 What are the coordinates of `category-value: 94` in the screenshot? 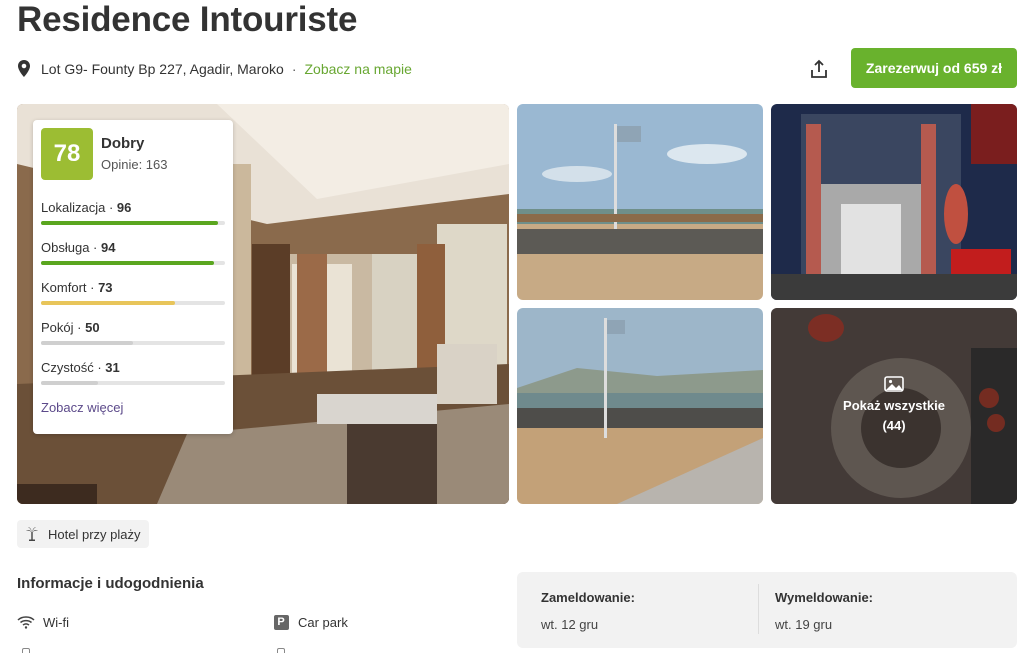 It's located at (108, 247).